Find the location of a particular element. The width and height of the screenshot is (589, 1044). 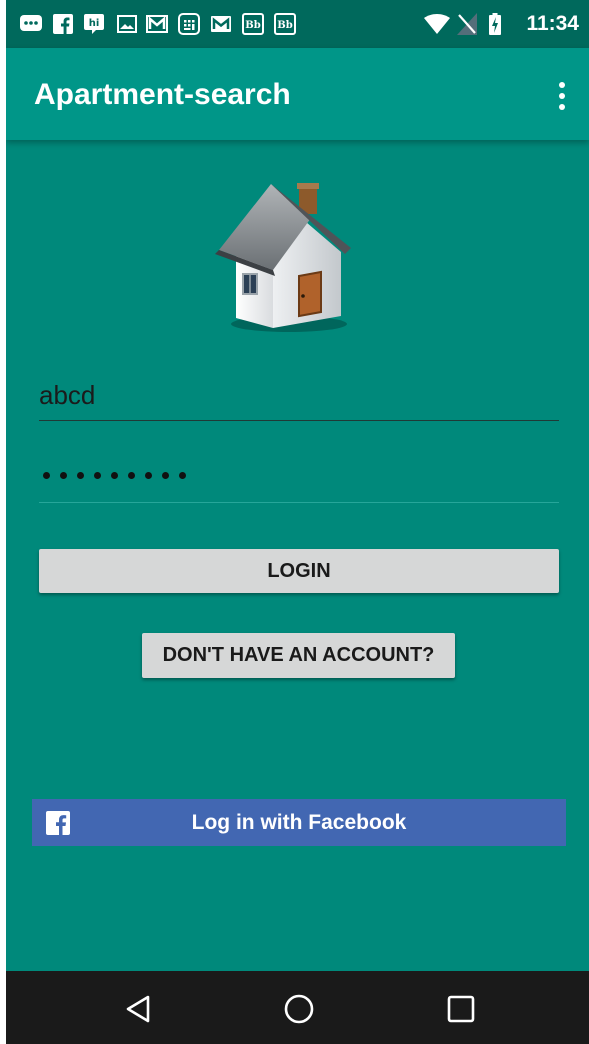

password-field is located at coordinates (299, 482).